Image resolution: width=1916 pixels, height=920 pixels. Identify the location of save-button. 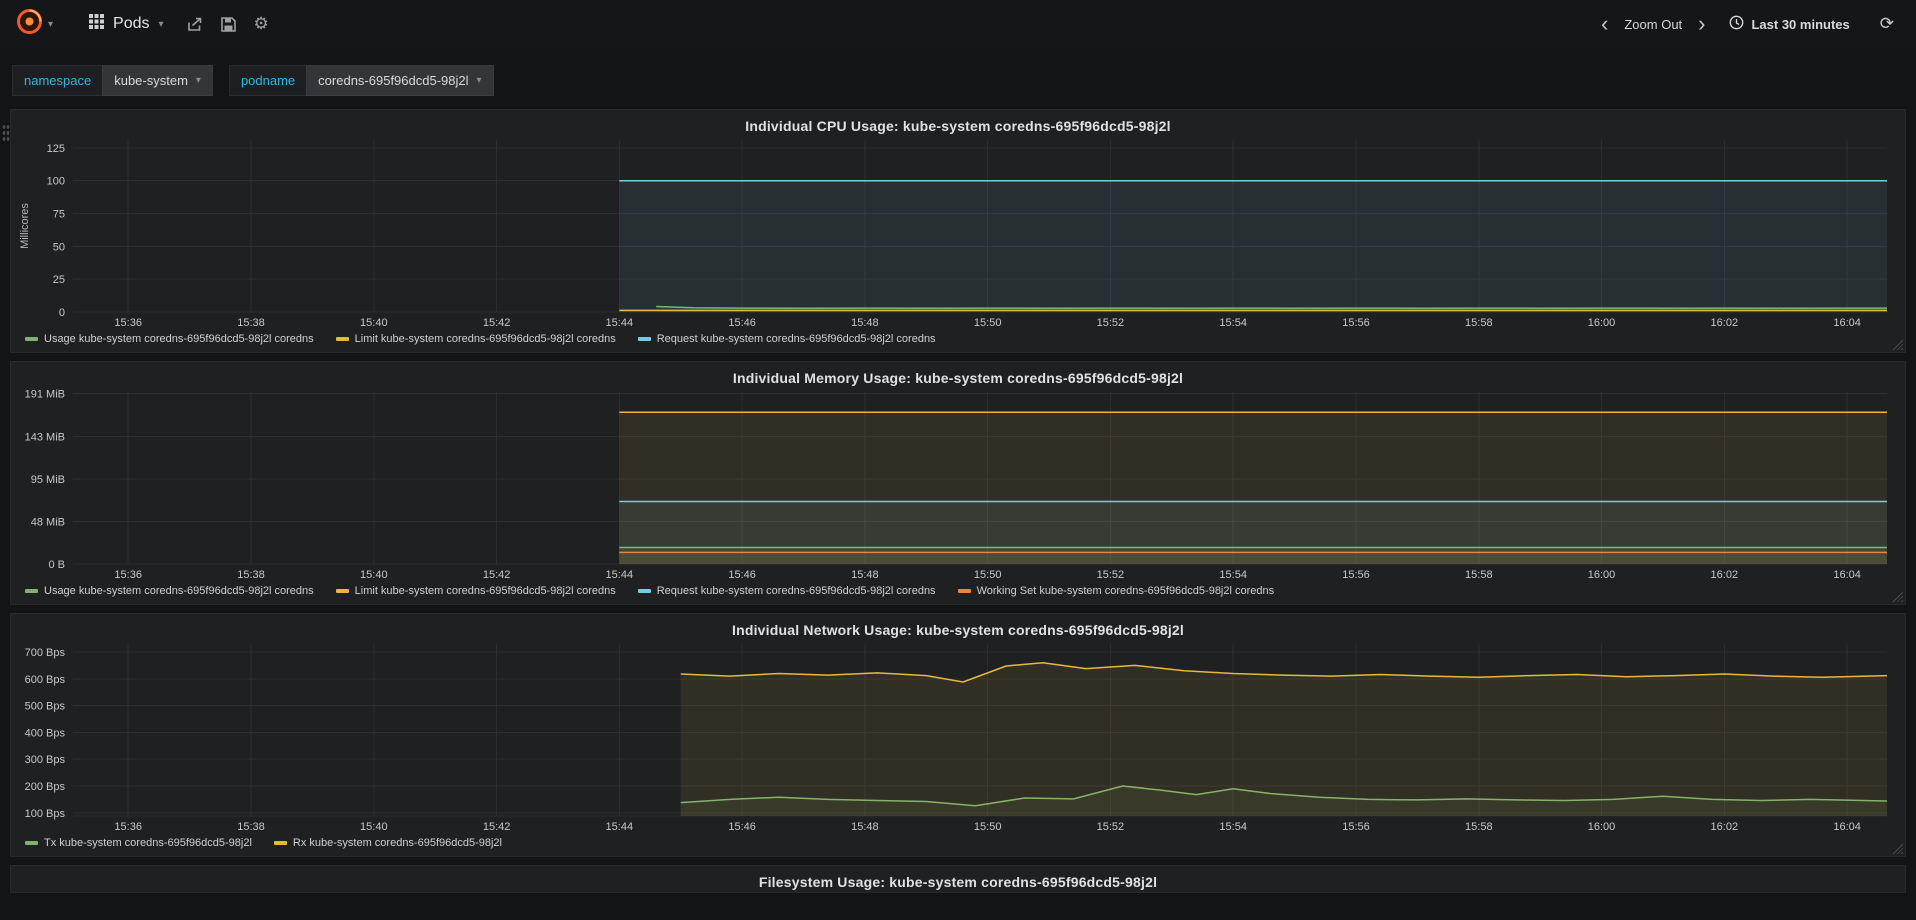
(228, 24).